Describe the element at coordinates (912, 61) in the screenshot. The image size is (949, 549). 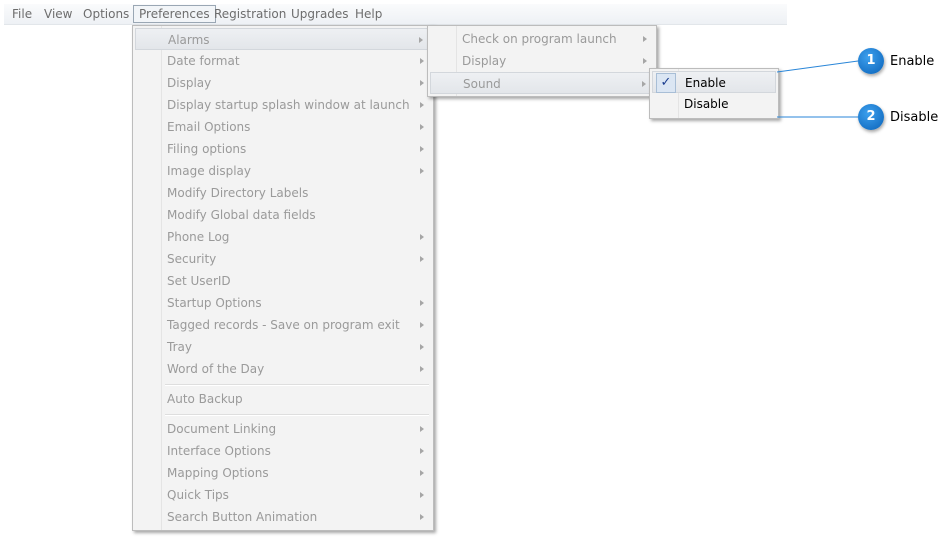
I see `callout-label-enable: Enable` at that location.